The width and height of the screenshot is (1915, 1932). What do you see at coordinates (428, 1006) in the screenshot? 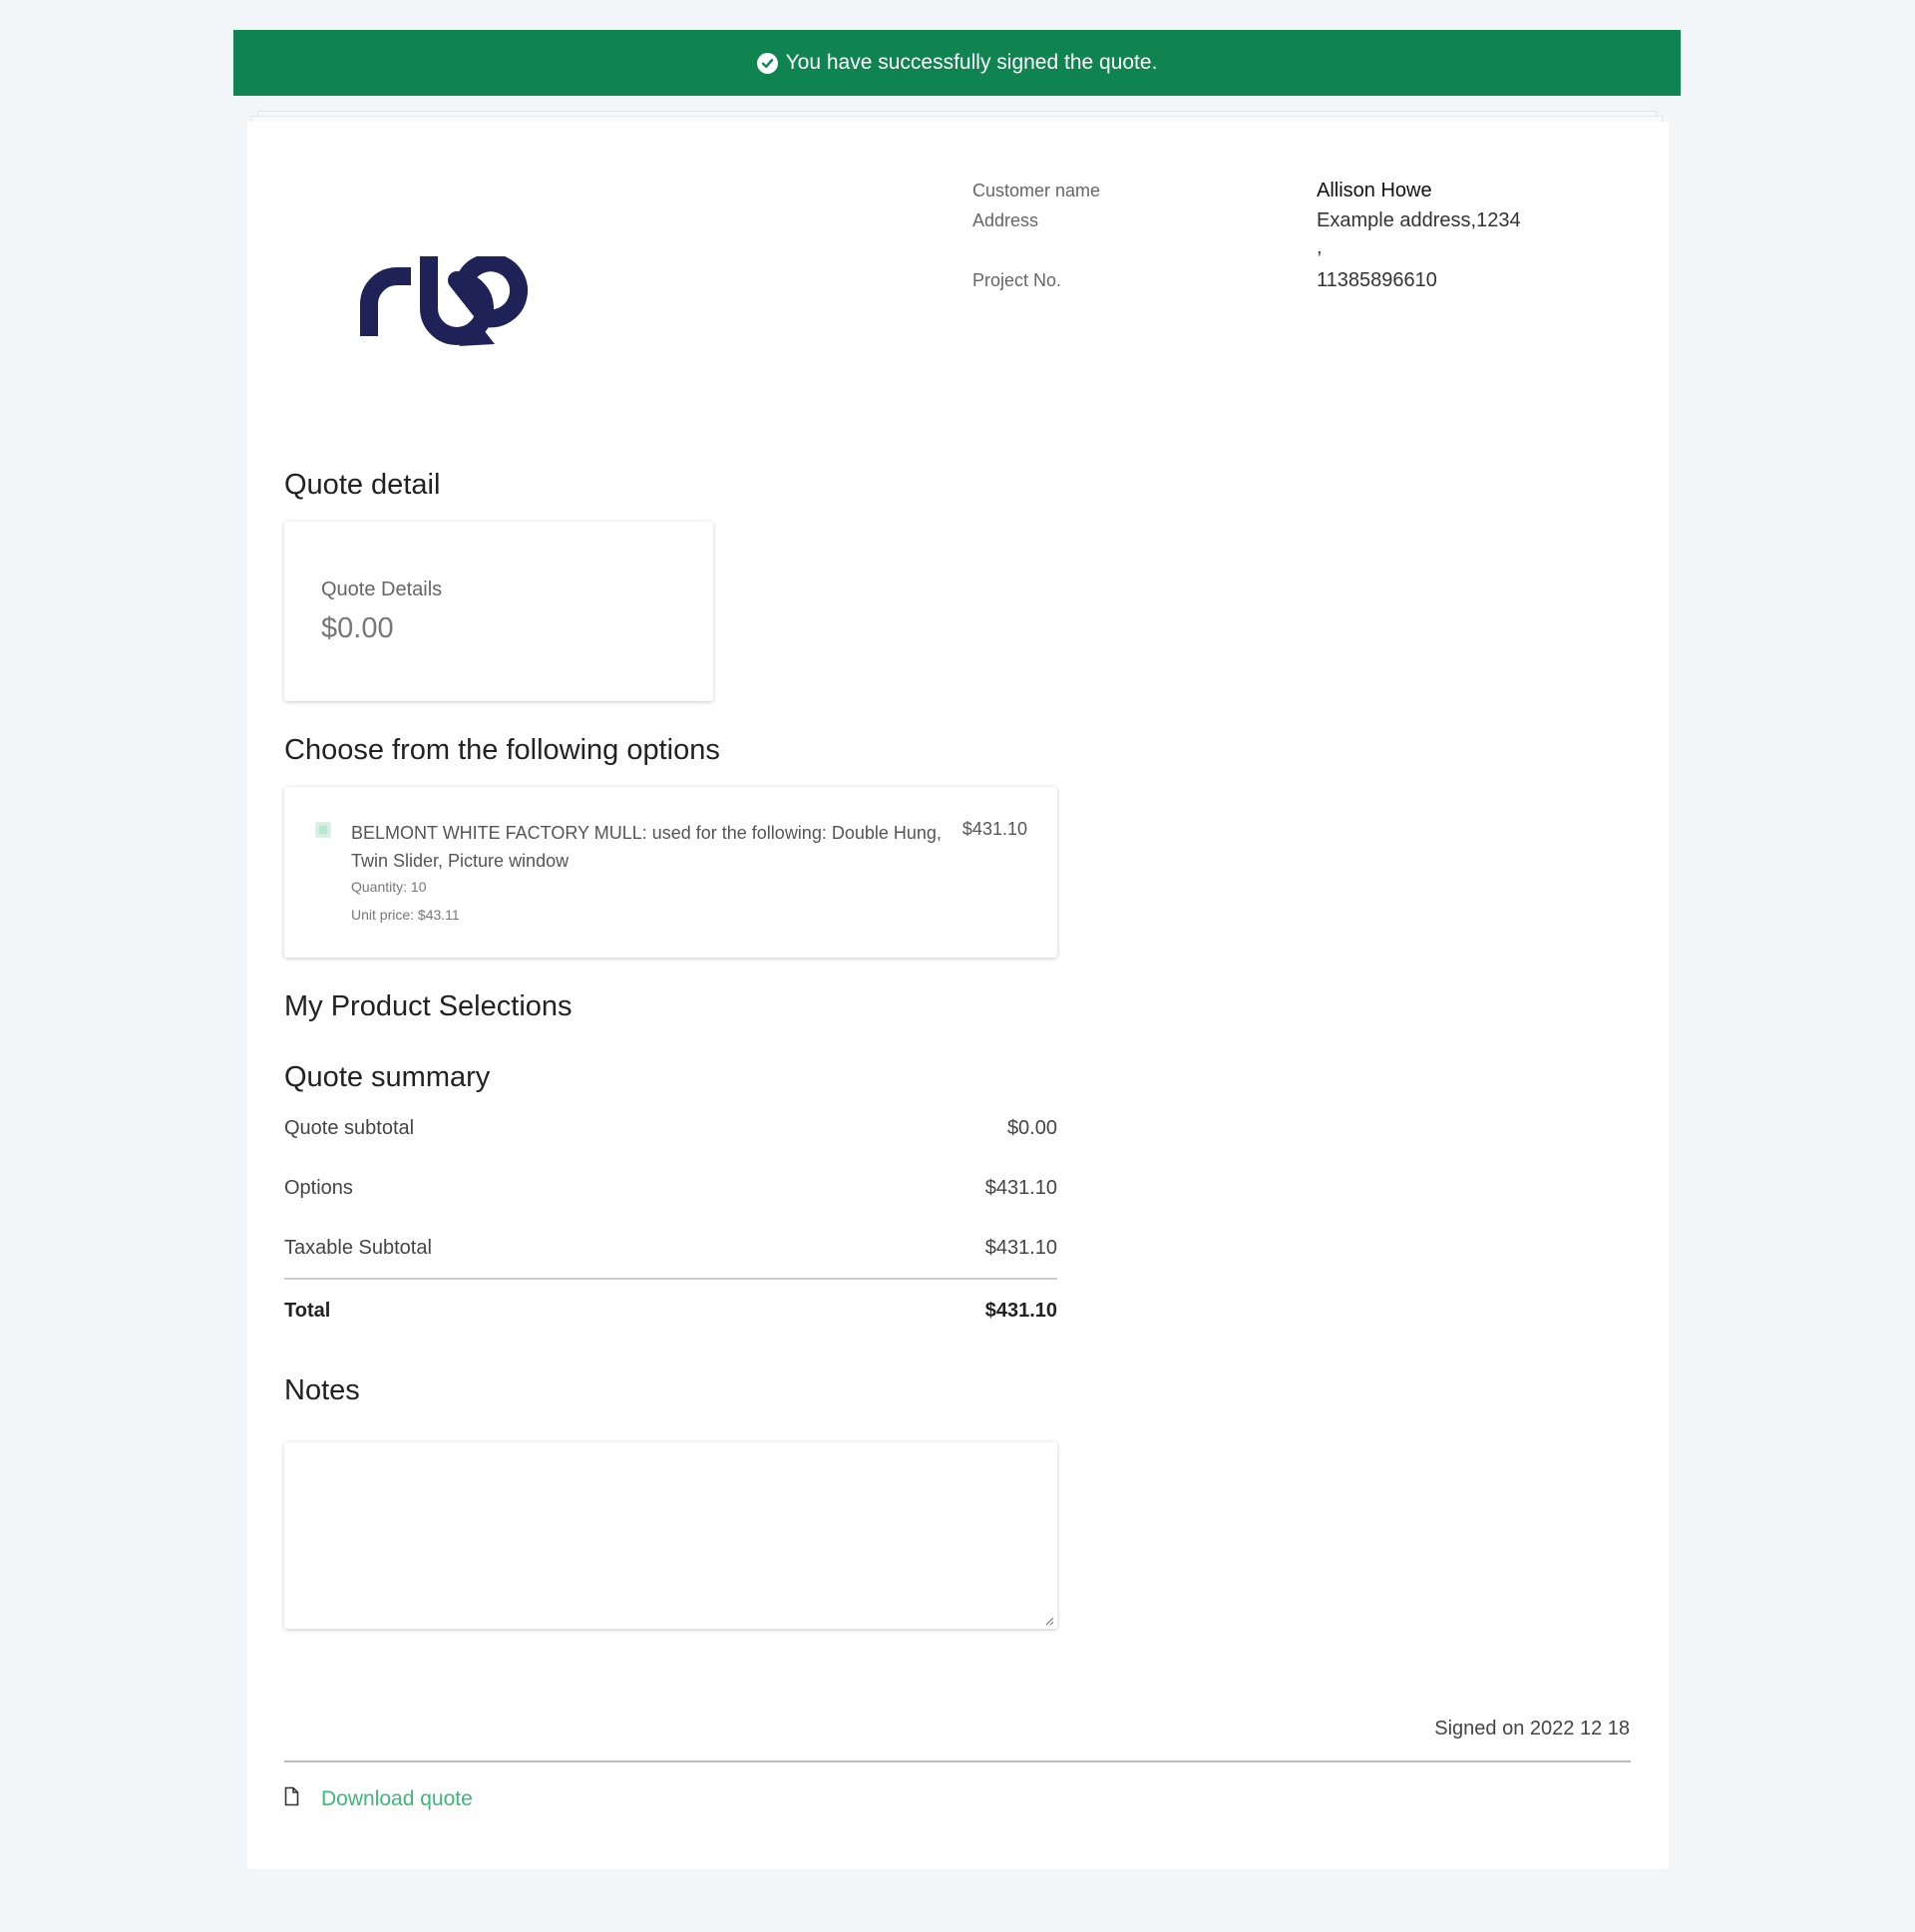
I see `product-selections-heading: My Product Selections` at bounding box center [428, 1006].